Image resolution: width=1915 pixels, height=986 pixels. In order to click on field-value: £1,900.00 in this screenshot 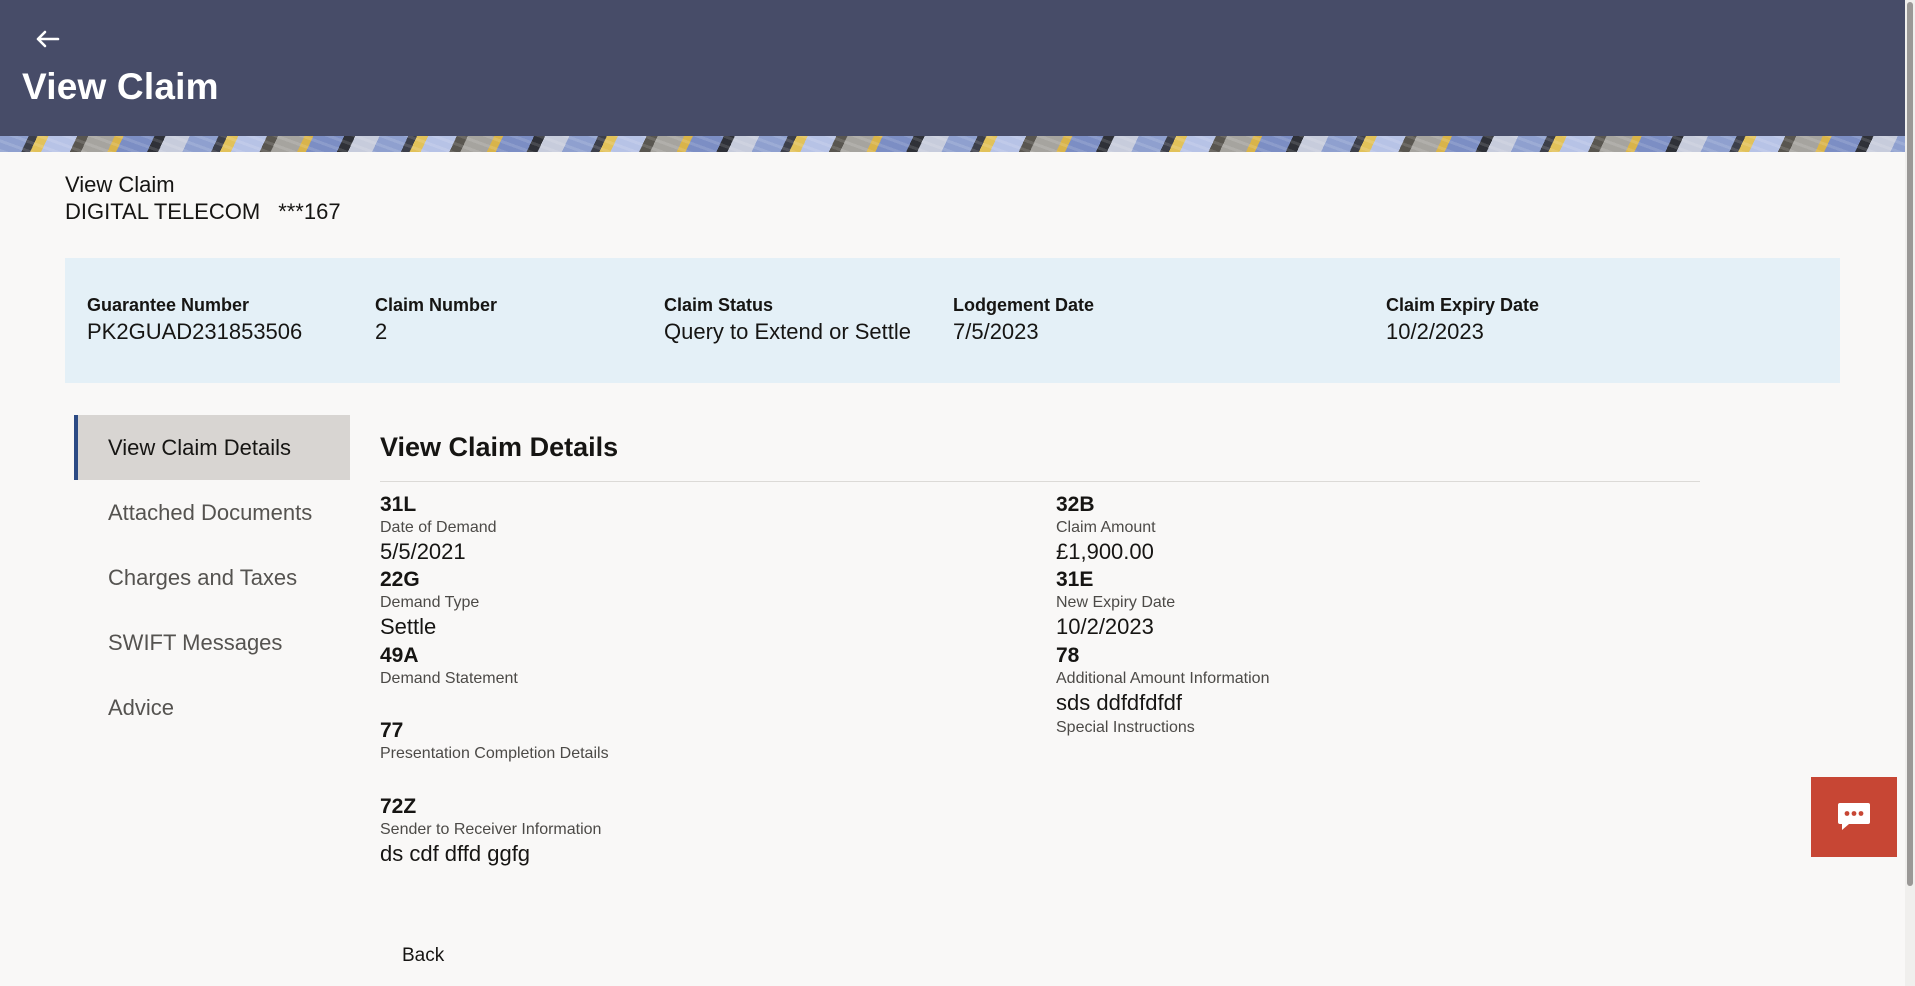, I will do `click(1105, 551)`.